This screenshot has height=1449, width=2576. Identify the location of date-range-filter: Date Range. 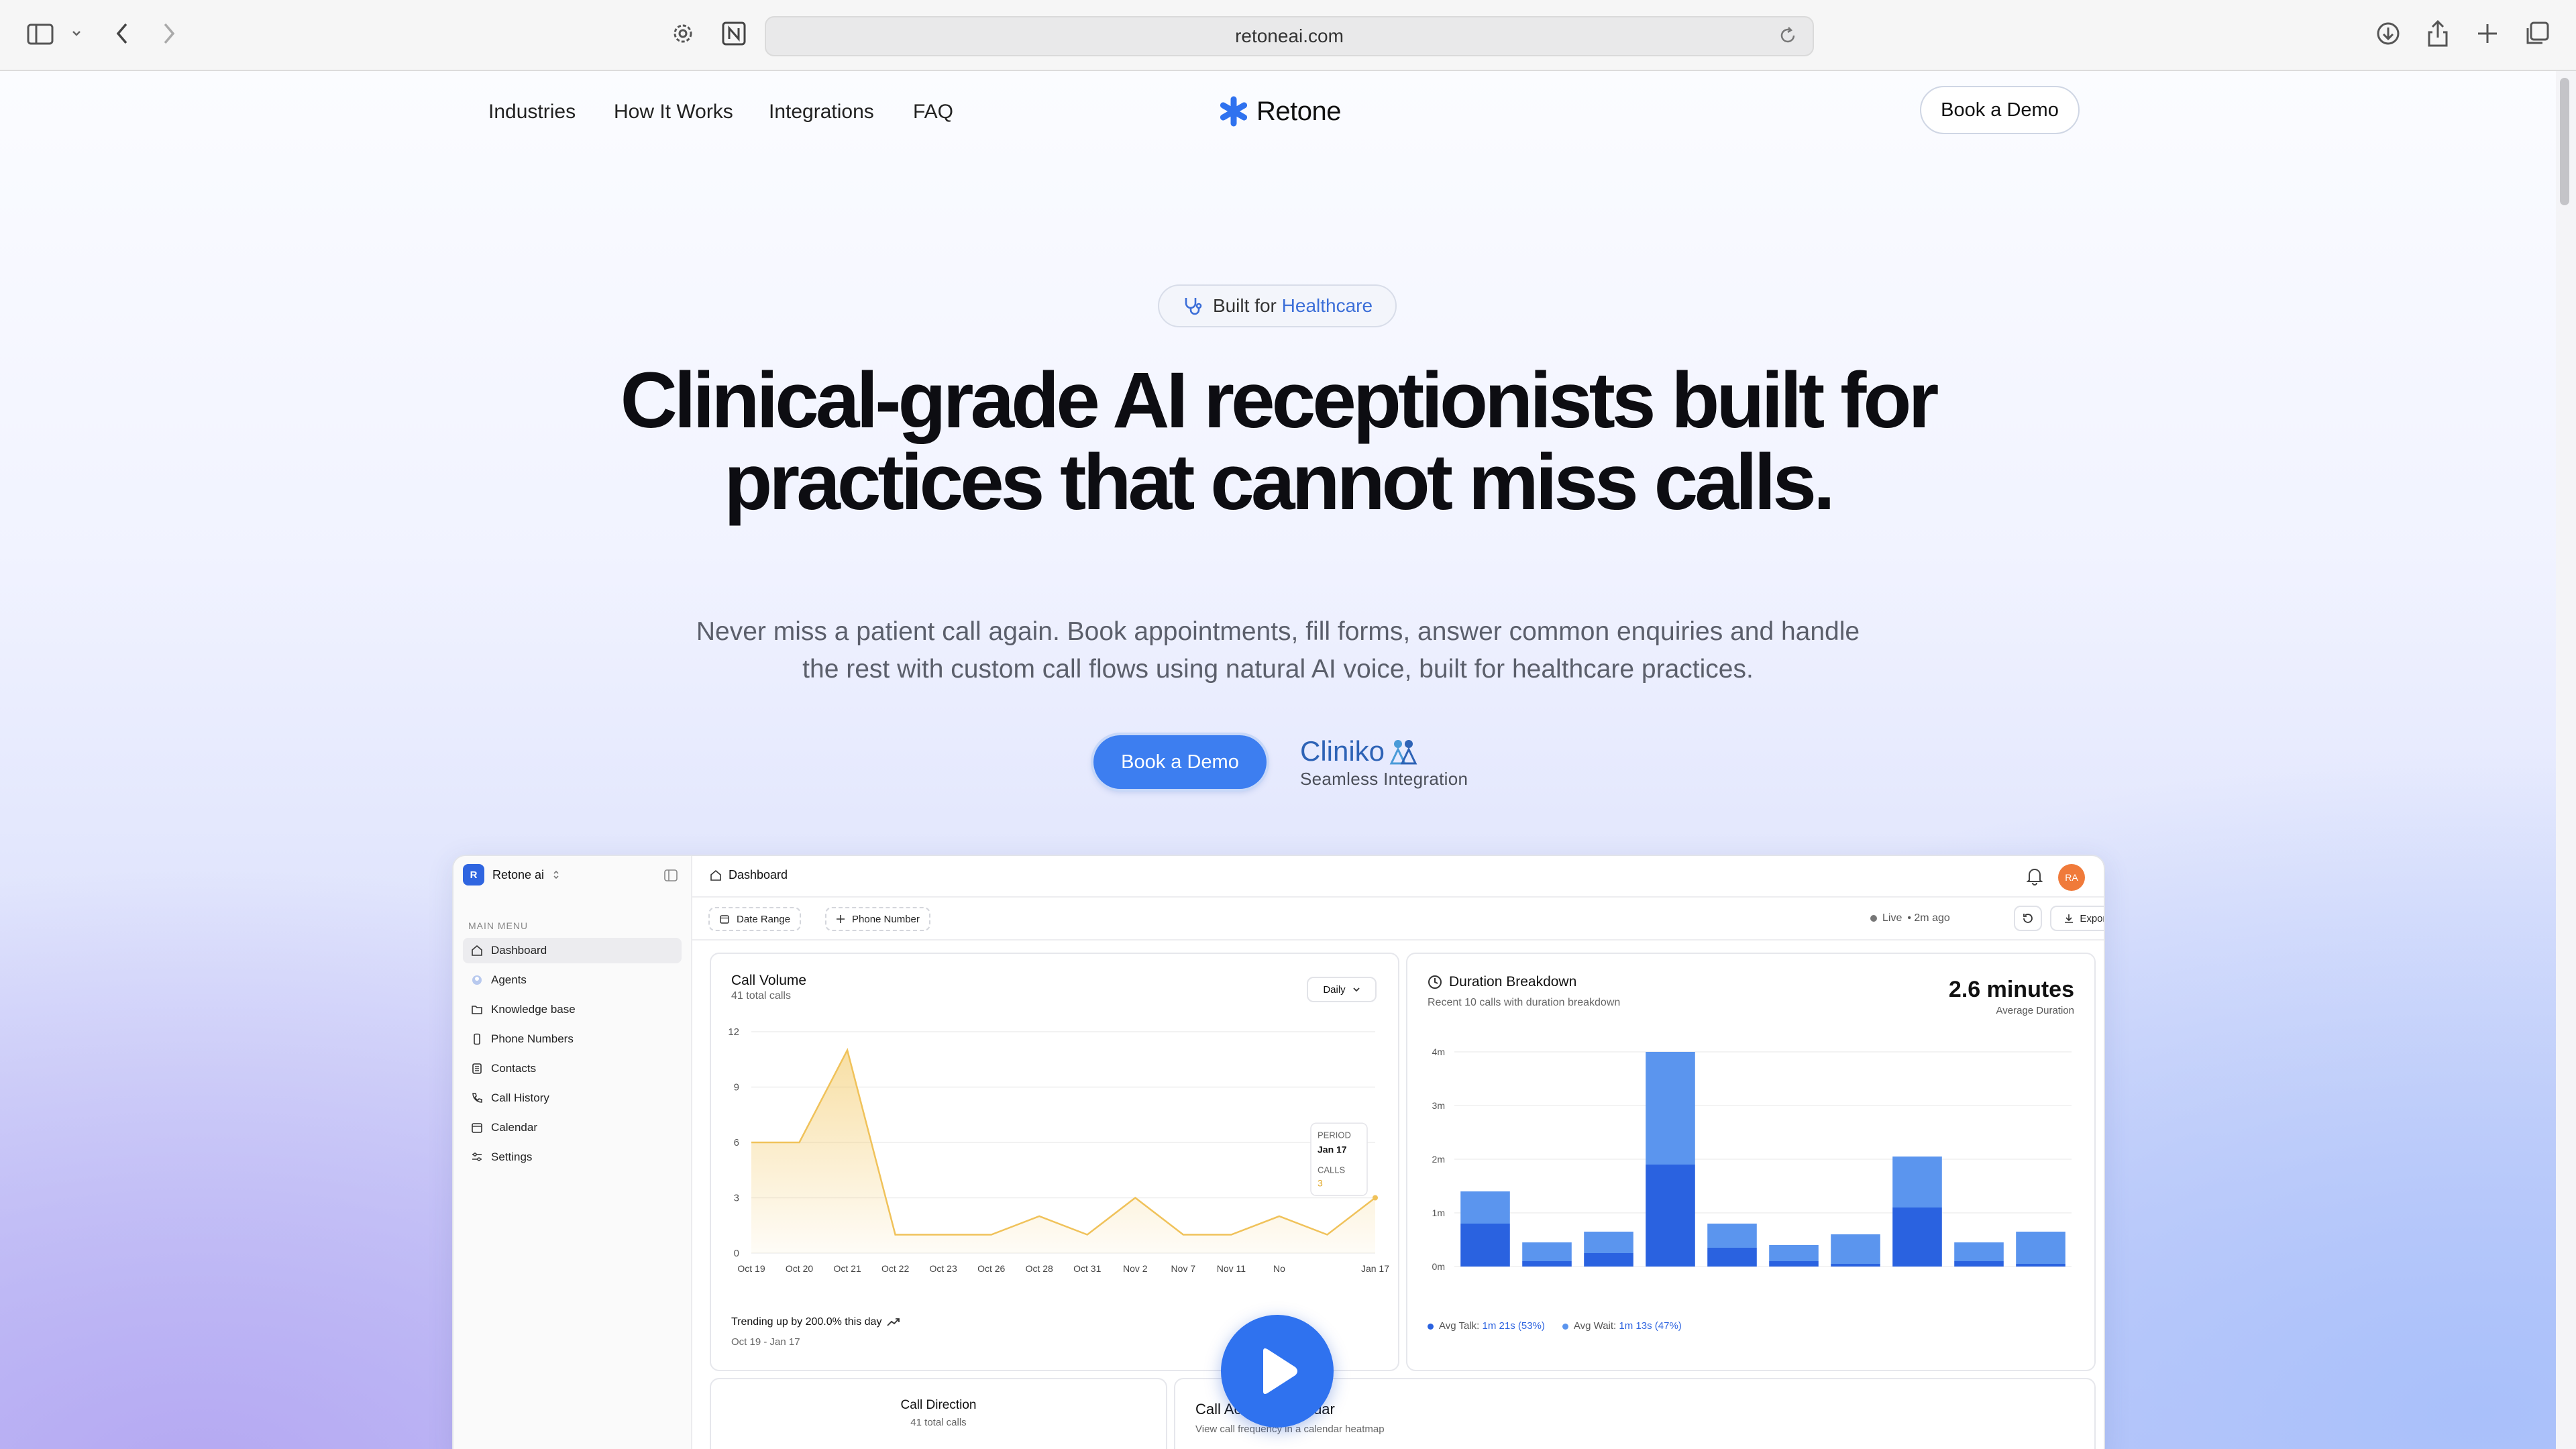
(755, 919).